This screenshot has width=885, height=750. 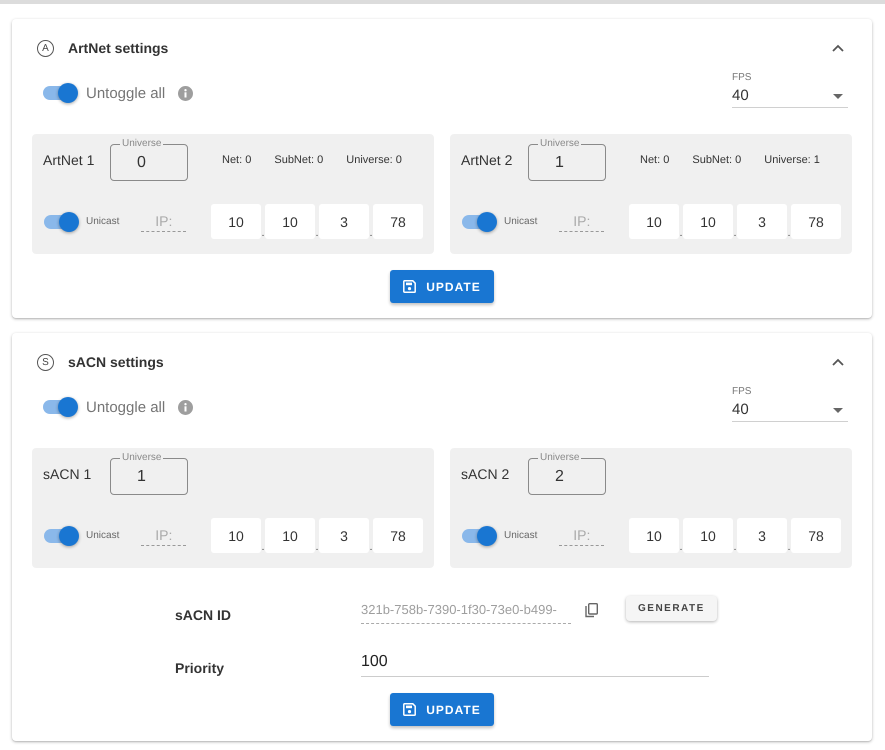 What do you see at coordinates (485, 474) in the screenshot?
I see `output-name: sACN 2` at bounding box center [485, 474].